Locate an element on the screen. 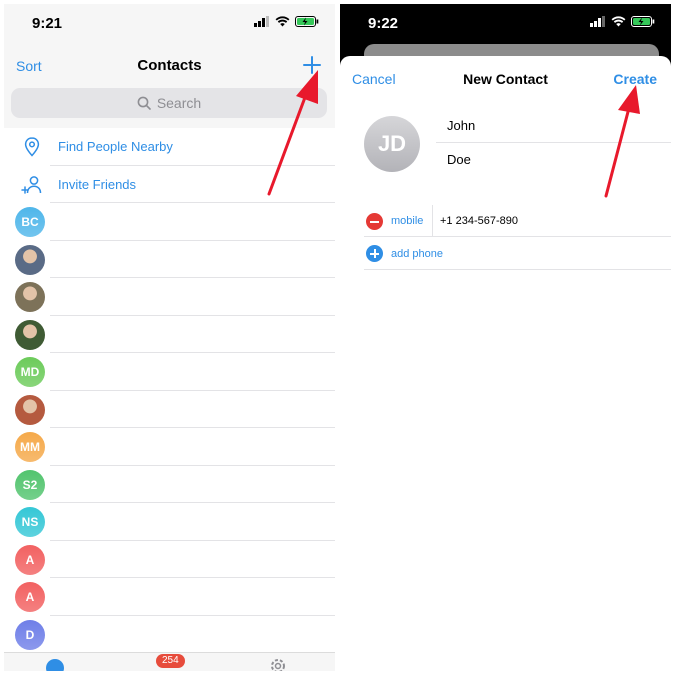 The image size is (675, 675). search-placeholder: Search is located at coordinates (179, 103).